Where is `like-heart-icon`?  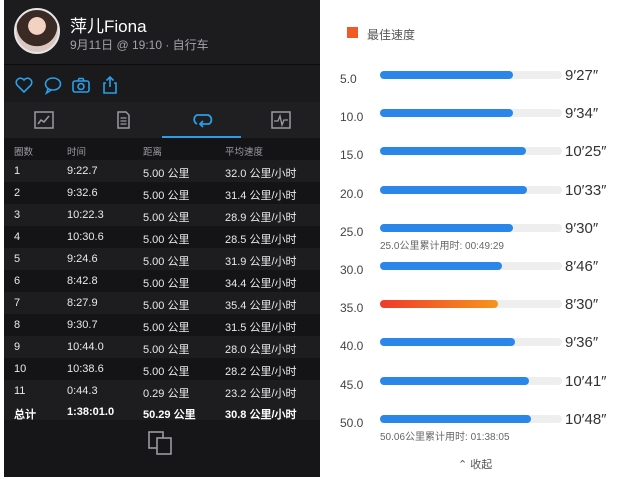 like-heart-icon is located at coordinates (24, 85).